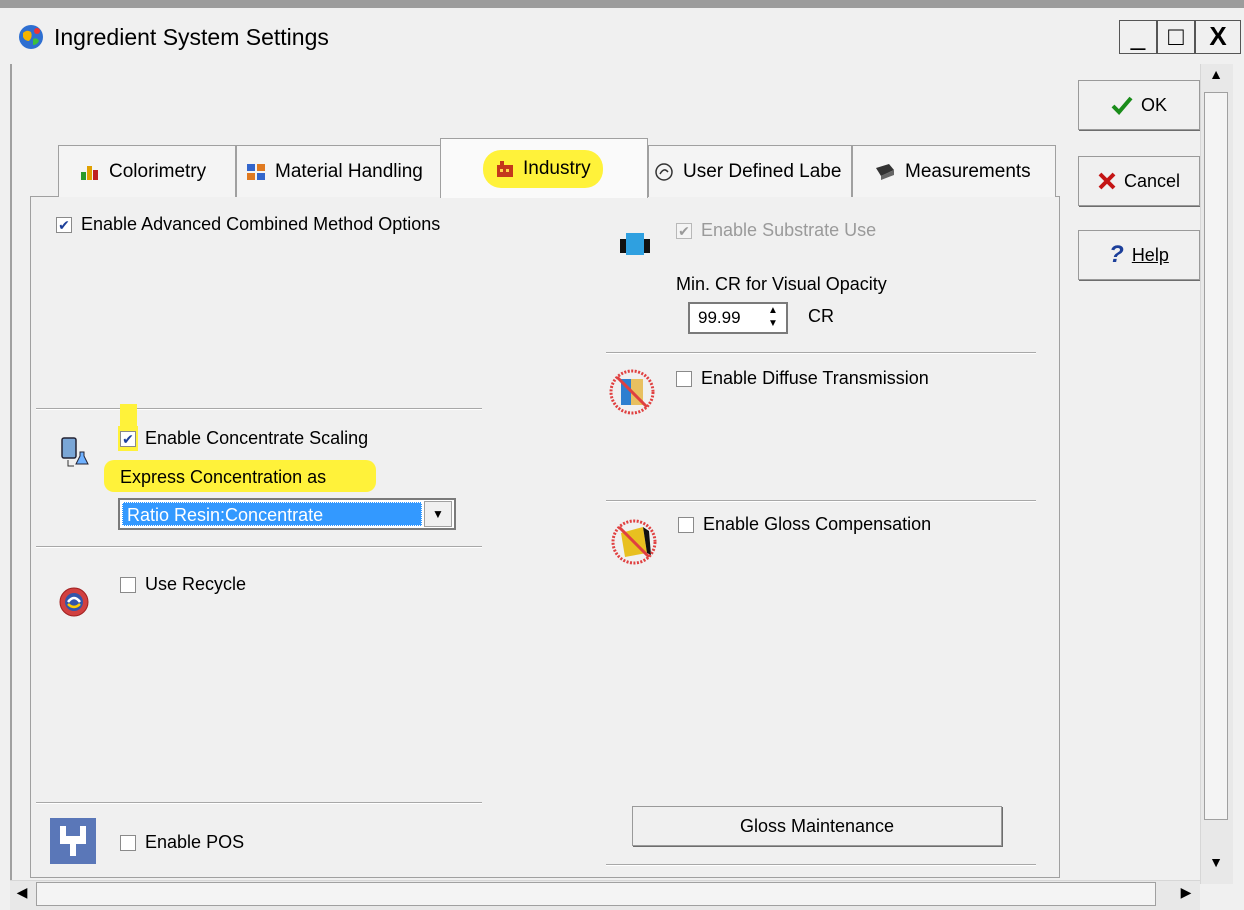  I want to click on gloss-compensation-option: Enable Gloss Compensation, so click(804, 524).